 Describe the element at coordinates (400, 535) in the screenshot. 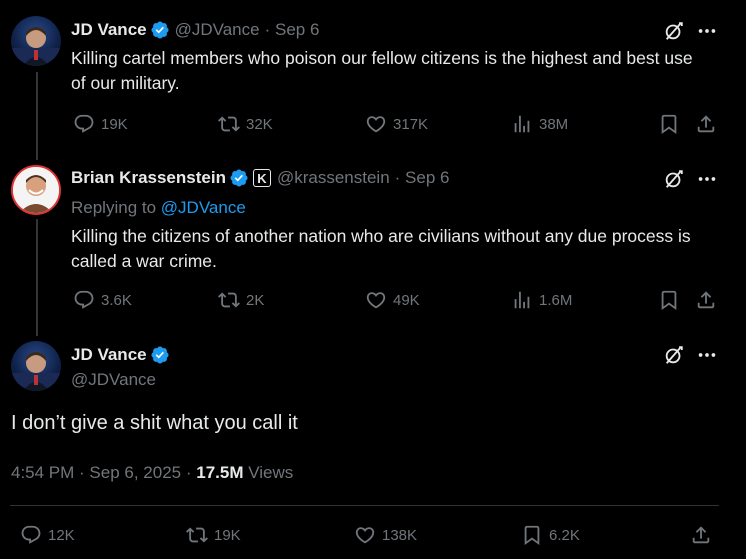

I see `like-count: 138K` at that location.